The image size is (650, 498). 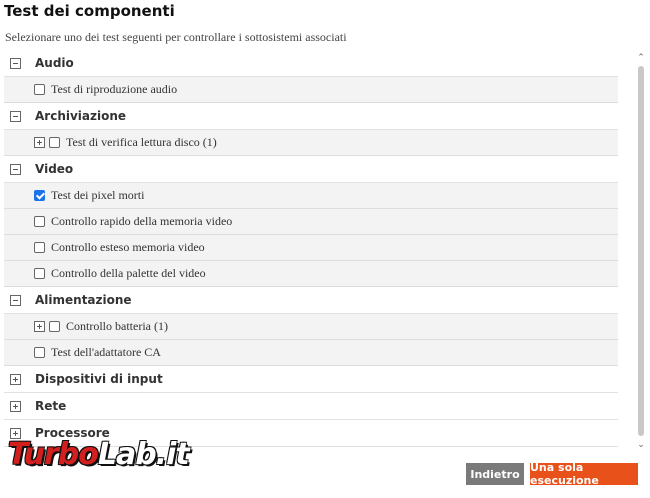 What do you see at coordinates (143, 454) in the screenshot?
I see `watermark-part: Lab.it` at bounding box center [143, 454].